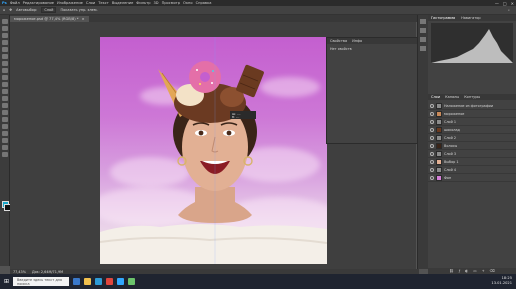 This screenshot has width=516, height=289. Describe the element at coordinates (110, 281) in the screenshot. I see `chrome-icon` at that location.